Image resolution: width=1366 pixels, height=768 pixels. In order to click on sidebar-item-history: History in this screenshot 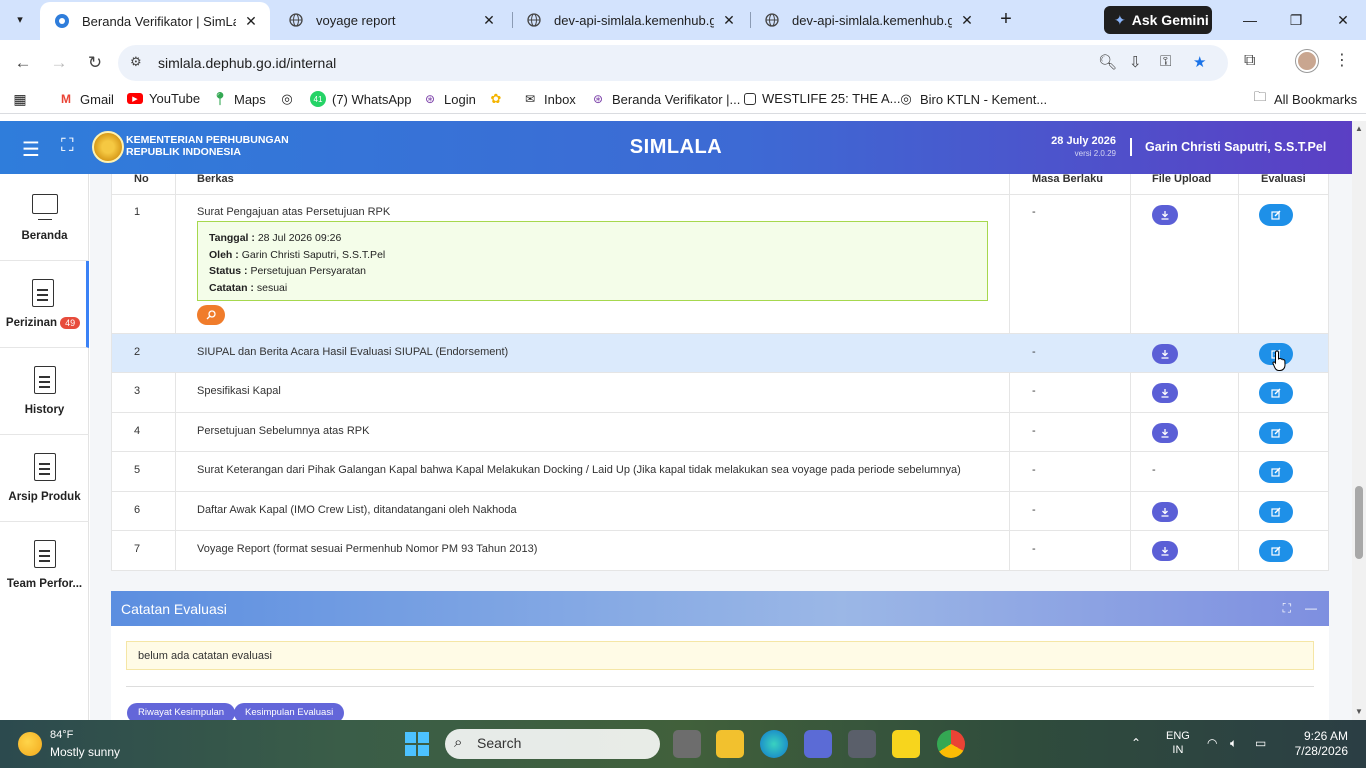, I will do `click(44, 391)`.